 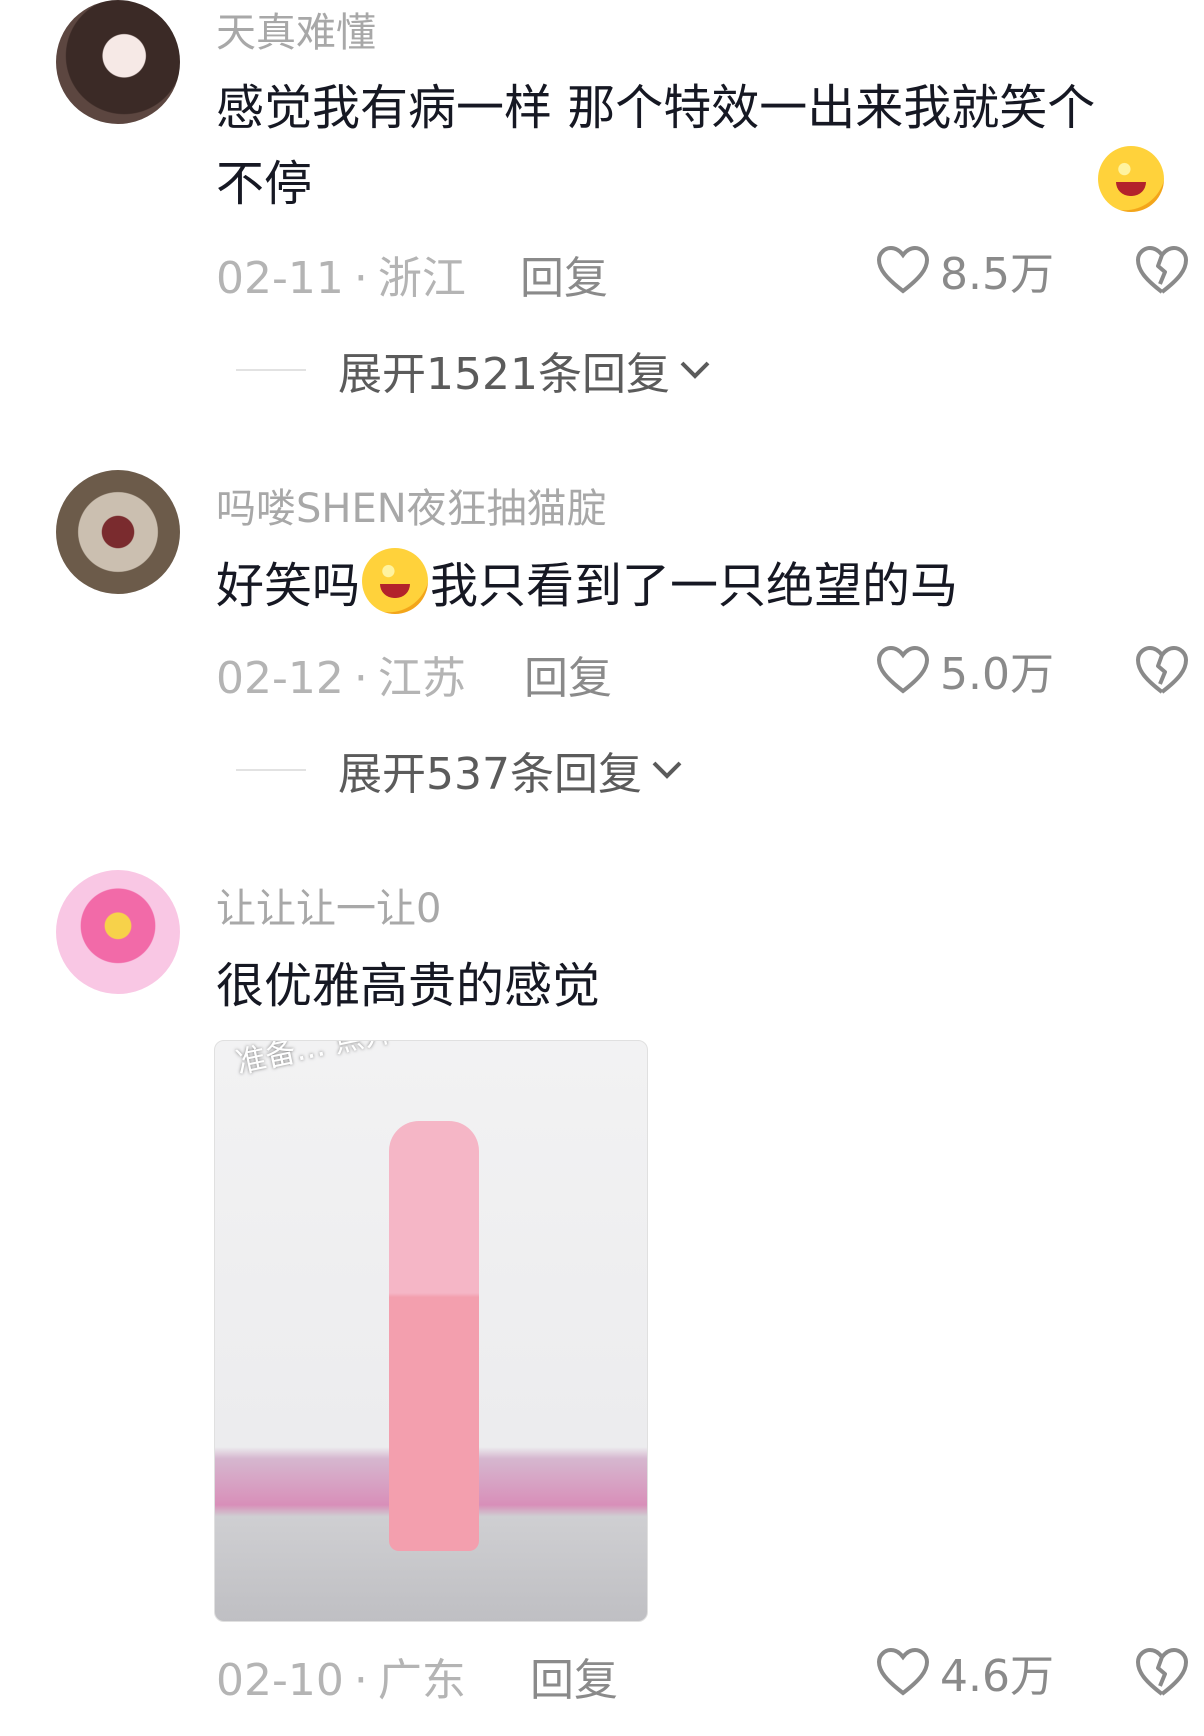 What do you see at coordinates (280, 278) in the screenshot?
I see `comment-date: 02-11` at bounding box center [280, 278].